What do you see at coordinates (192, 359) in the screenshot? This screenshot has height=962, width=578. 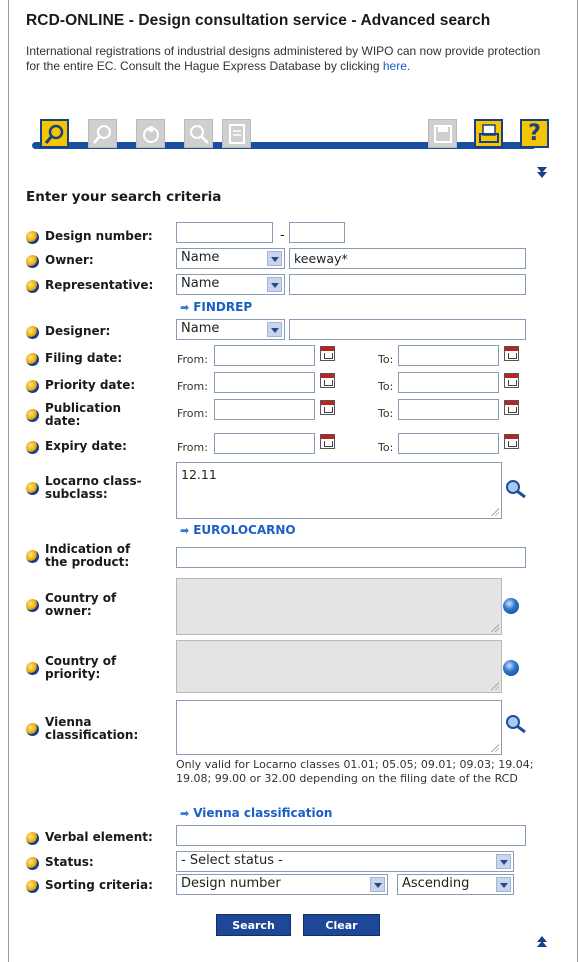 I see `filing-from-label: From:` at bounding box center [192, 359].